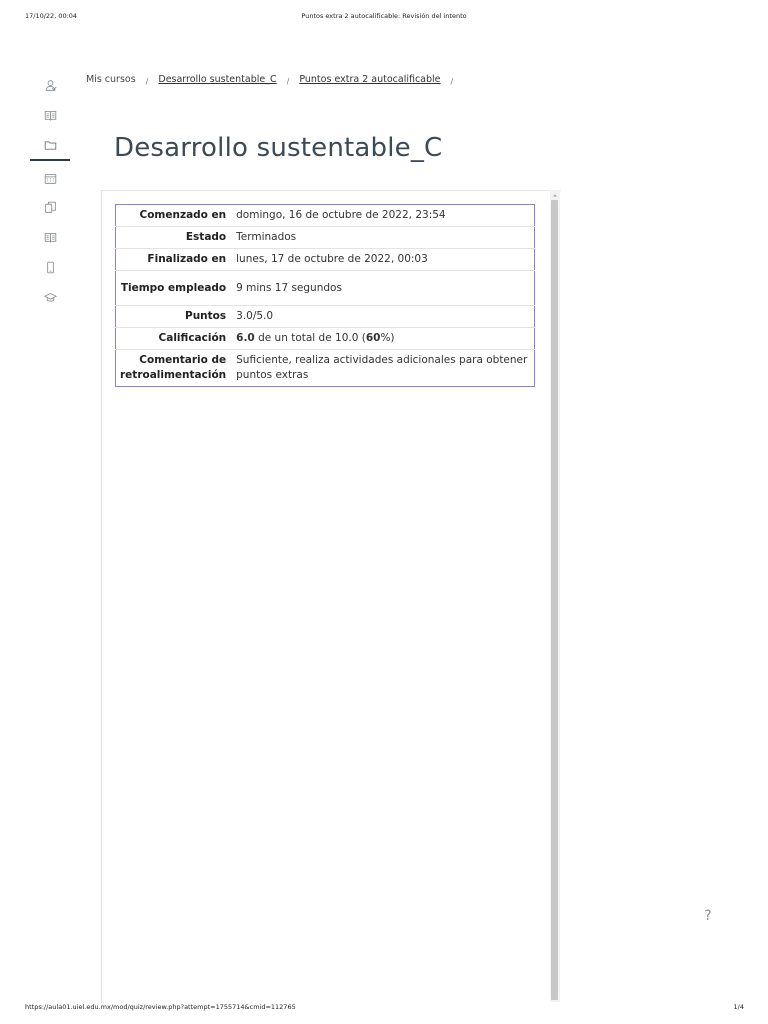 The width and height of the screenshot is (768, 1024). I want to click on grade-score: 6.0, so click(245, 338).